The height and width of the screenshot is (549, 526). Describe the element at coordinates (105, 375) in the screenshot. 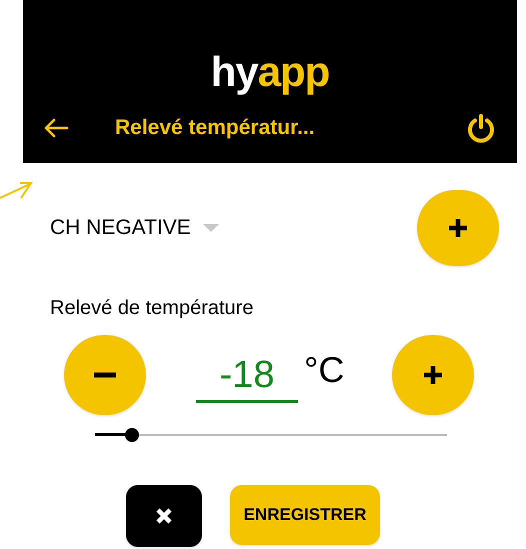

I see `minus-icon` at that location.